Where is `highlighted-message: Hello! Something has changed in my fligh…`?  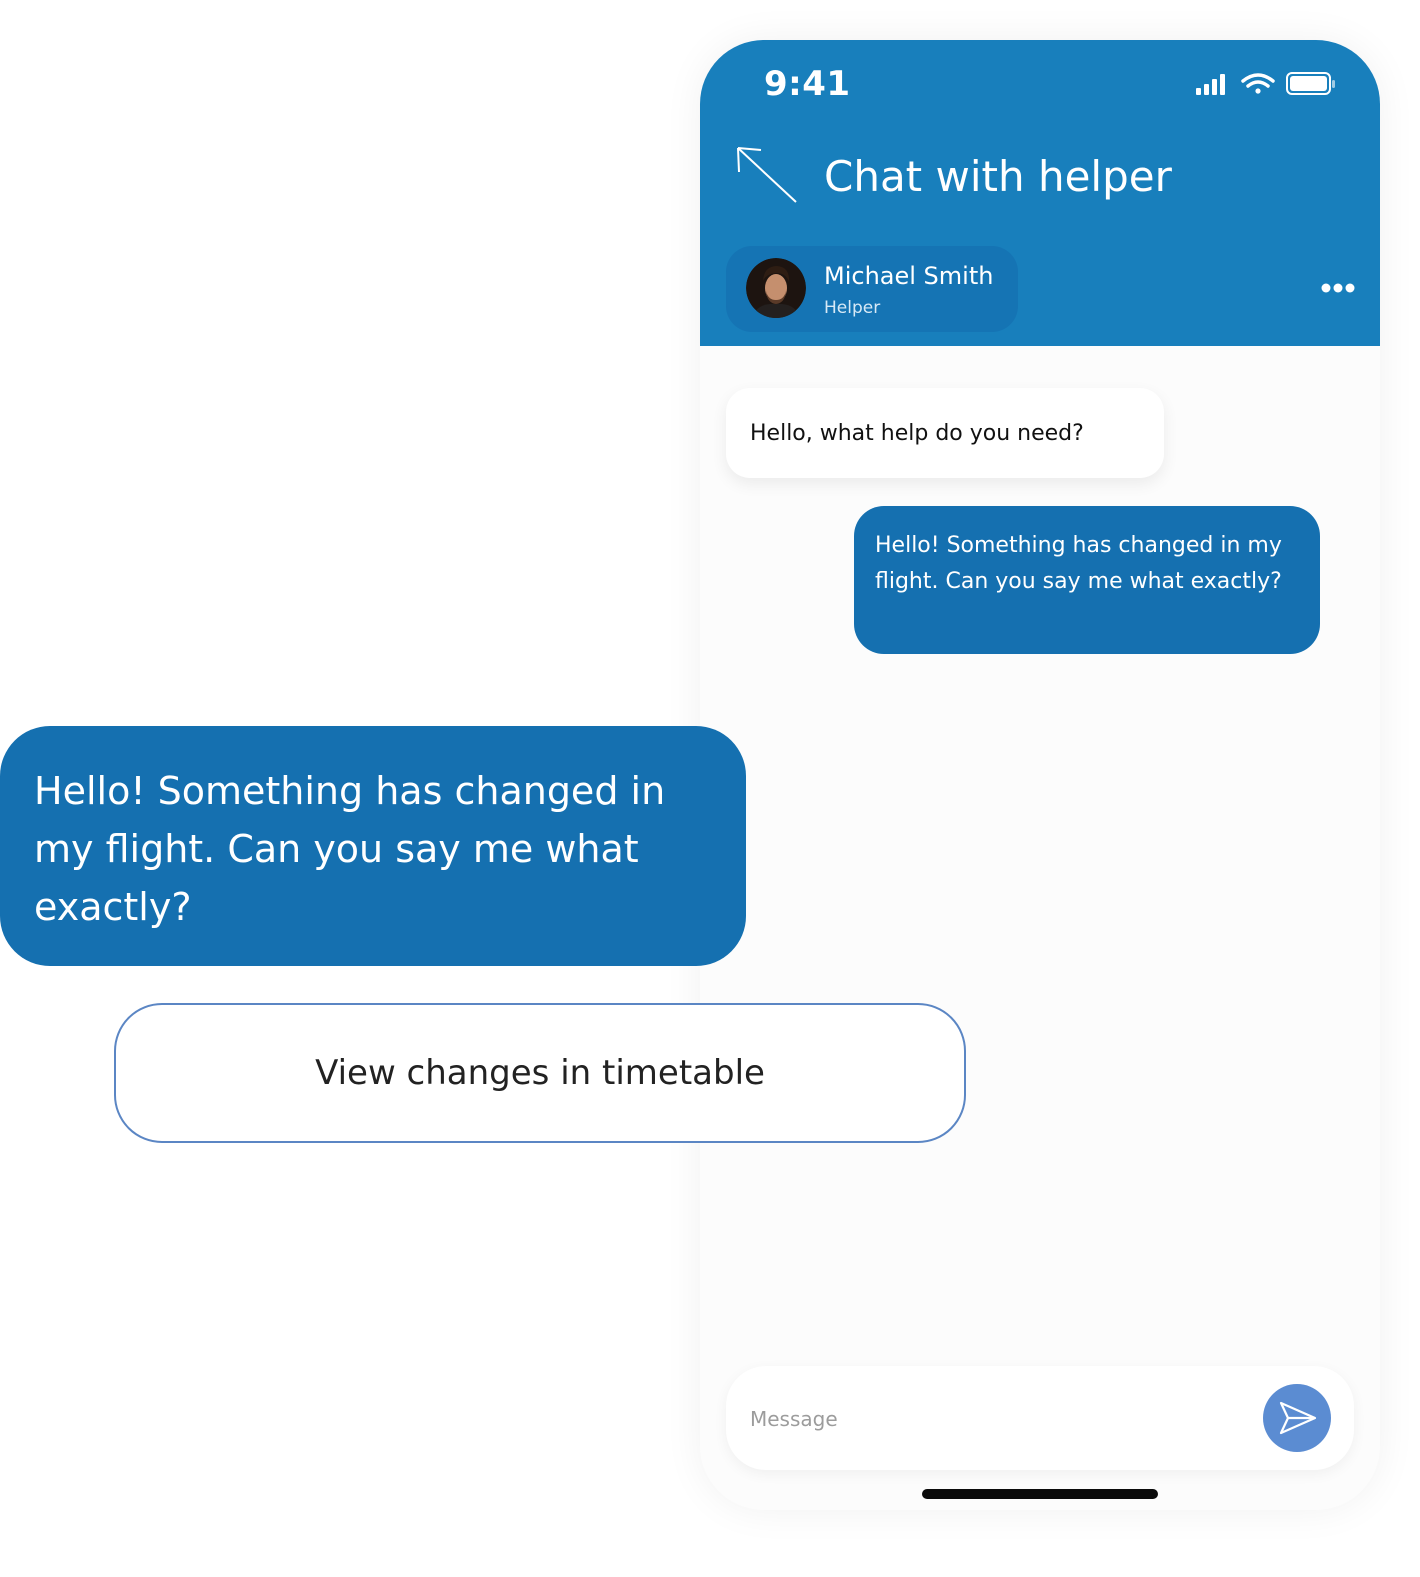 highlighted-message: Hello! Something has changed in my fligh… is located at coordinates (373, 846).